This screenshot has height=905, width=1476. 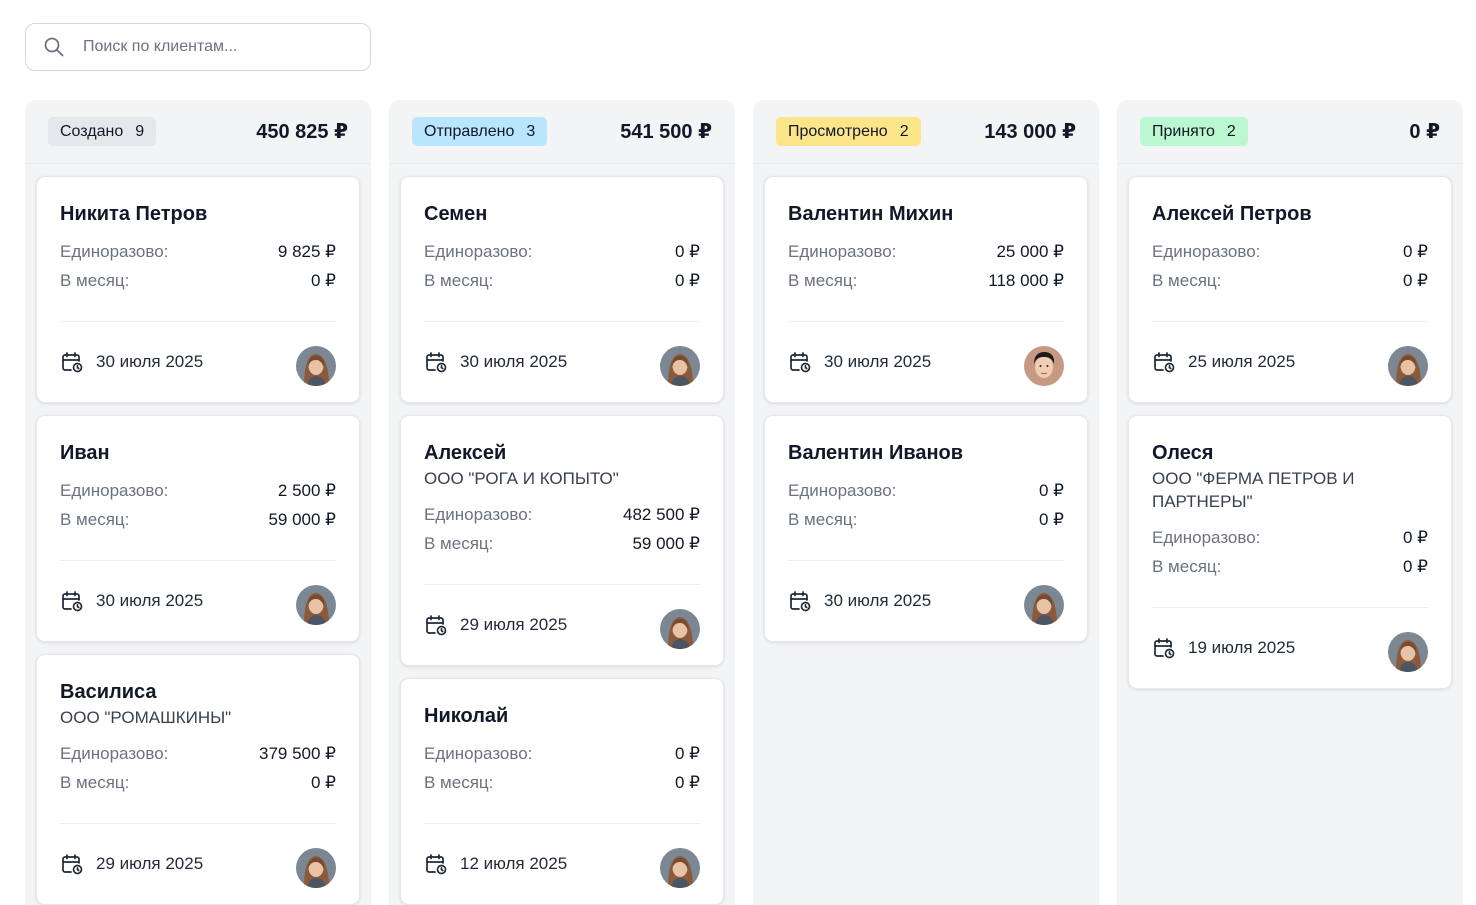 I want to click on status-count: 9, so click(x=140, y=131).